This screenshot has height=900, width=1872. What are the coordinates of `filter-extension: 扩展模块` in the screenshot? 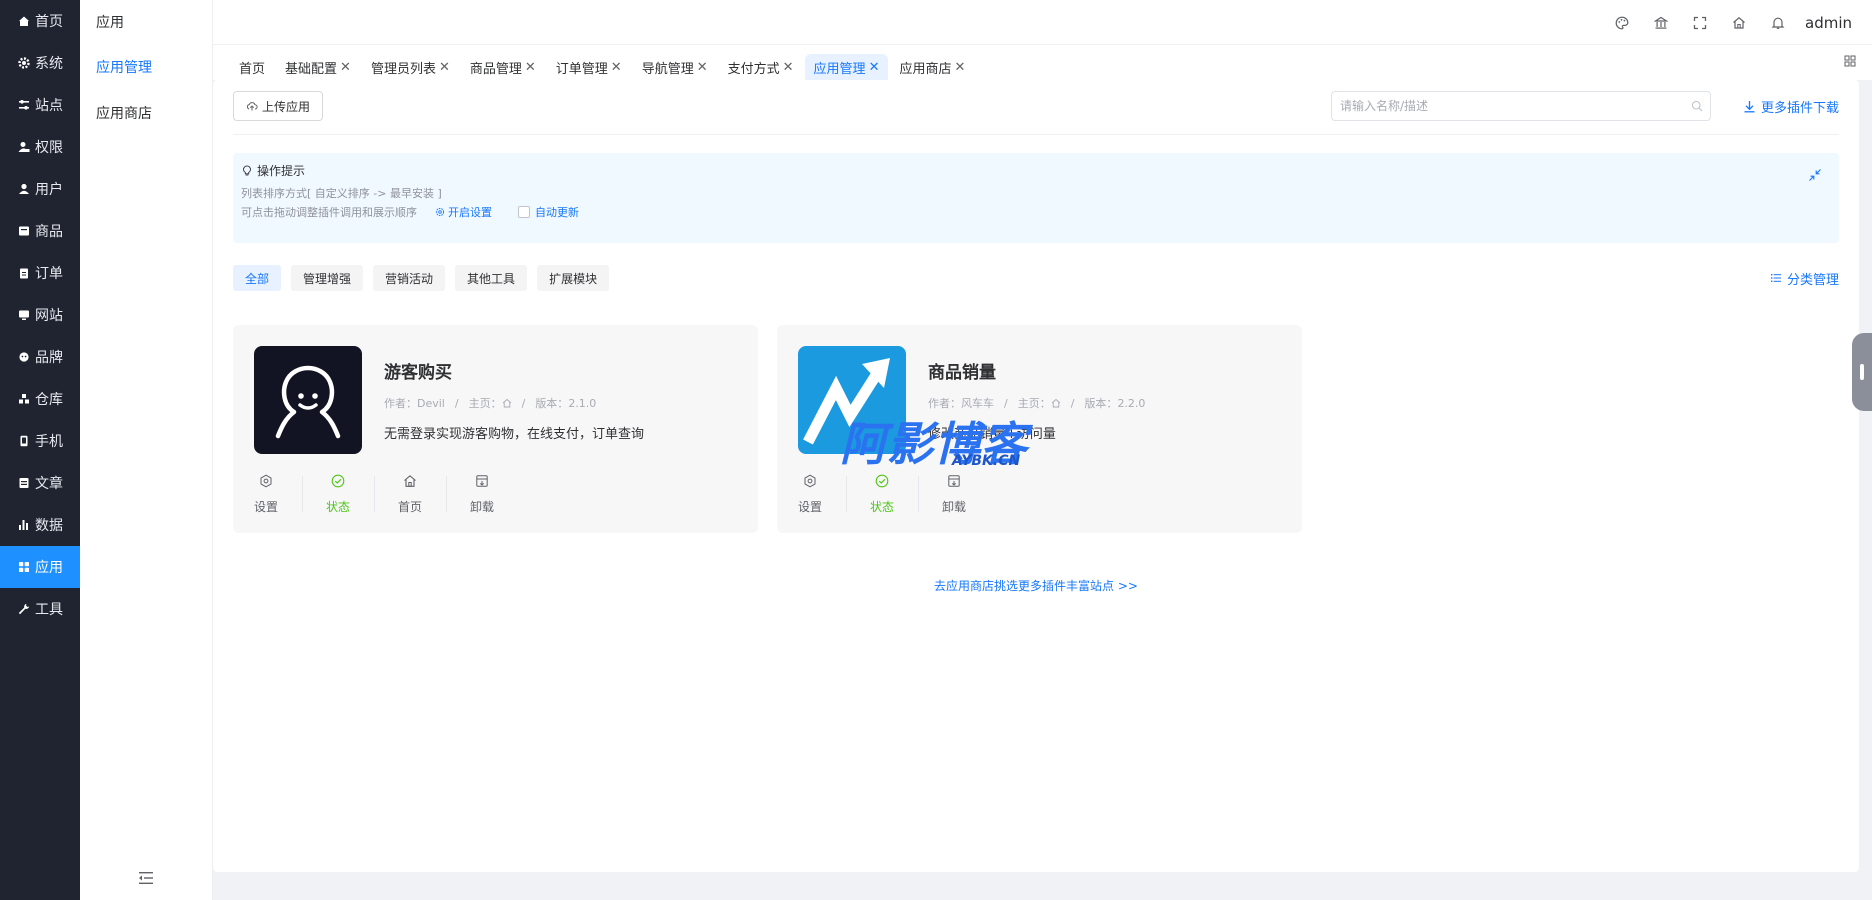 It's located at (573, 278).